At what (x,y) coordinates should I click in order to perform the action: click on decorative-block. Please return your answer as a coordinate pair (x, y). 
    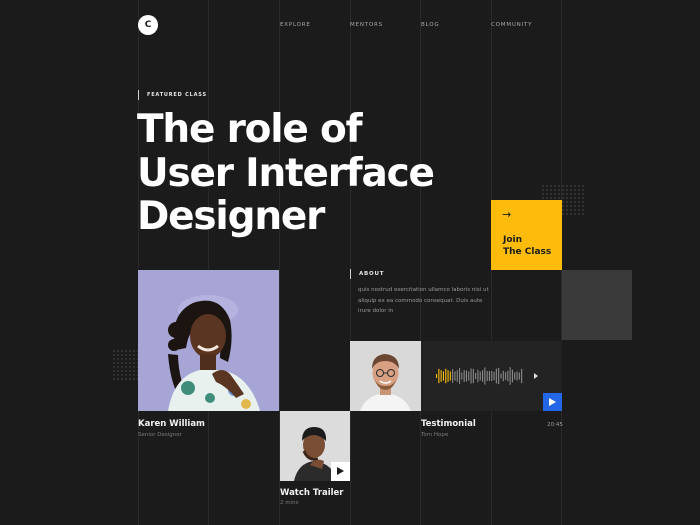
    Looking at the image, I should click on (597, 305).